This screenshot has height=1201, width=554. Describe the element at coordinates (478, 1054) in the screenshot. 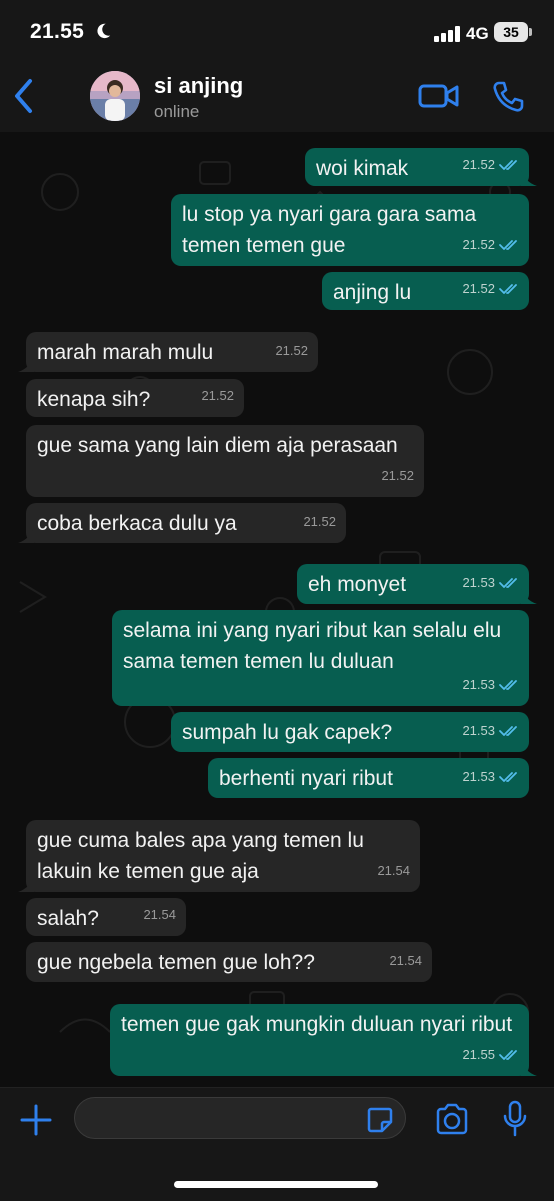

I see `message-time: 21.55` at that location.